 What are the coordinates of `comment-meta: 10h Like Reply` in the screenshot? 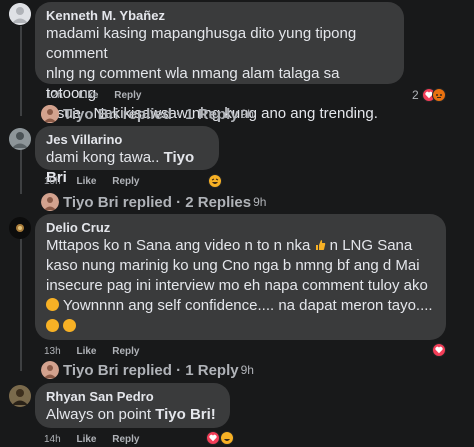 It's located at (98, 181).